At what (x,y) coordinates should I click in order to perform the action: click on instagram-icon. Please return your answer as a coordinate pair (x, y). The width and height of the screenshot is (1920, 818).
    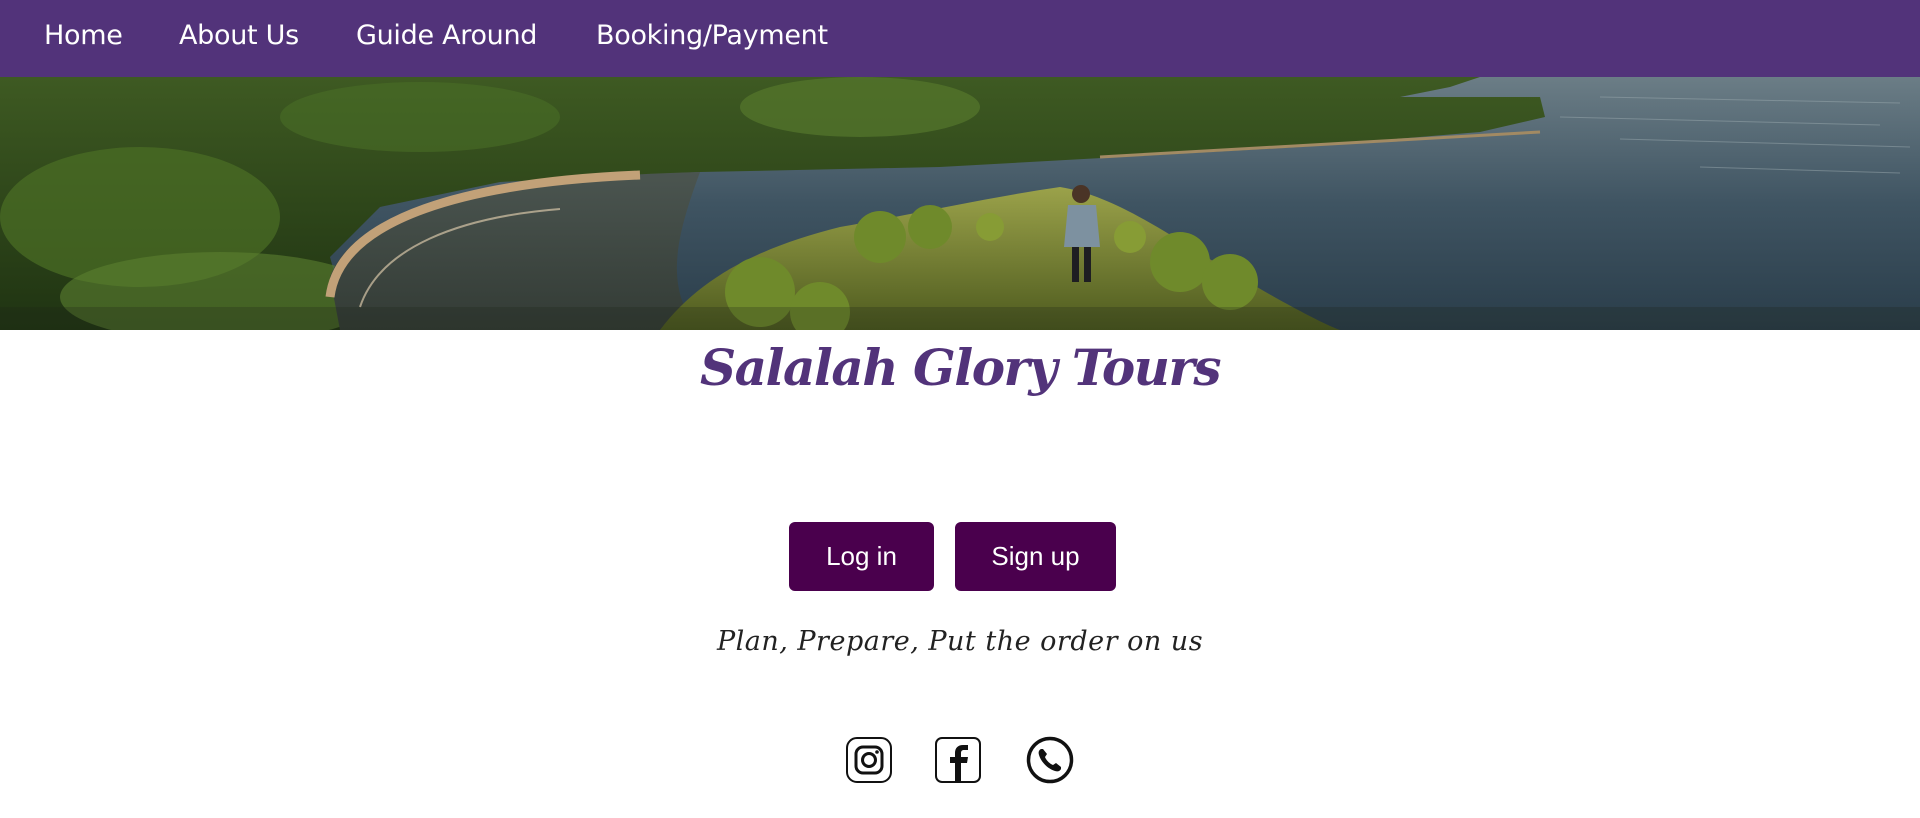
    Looking at the image, I should click on (869, 760).